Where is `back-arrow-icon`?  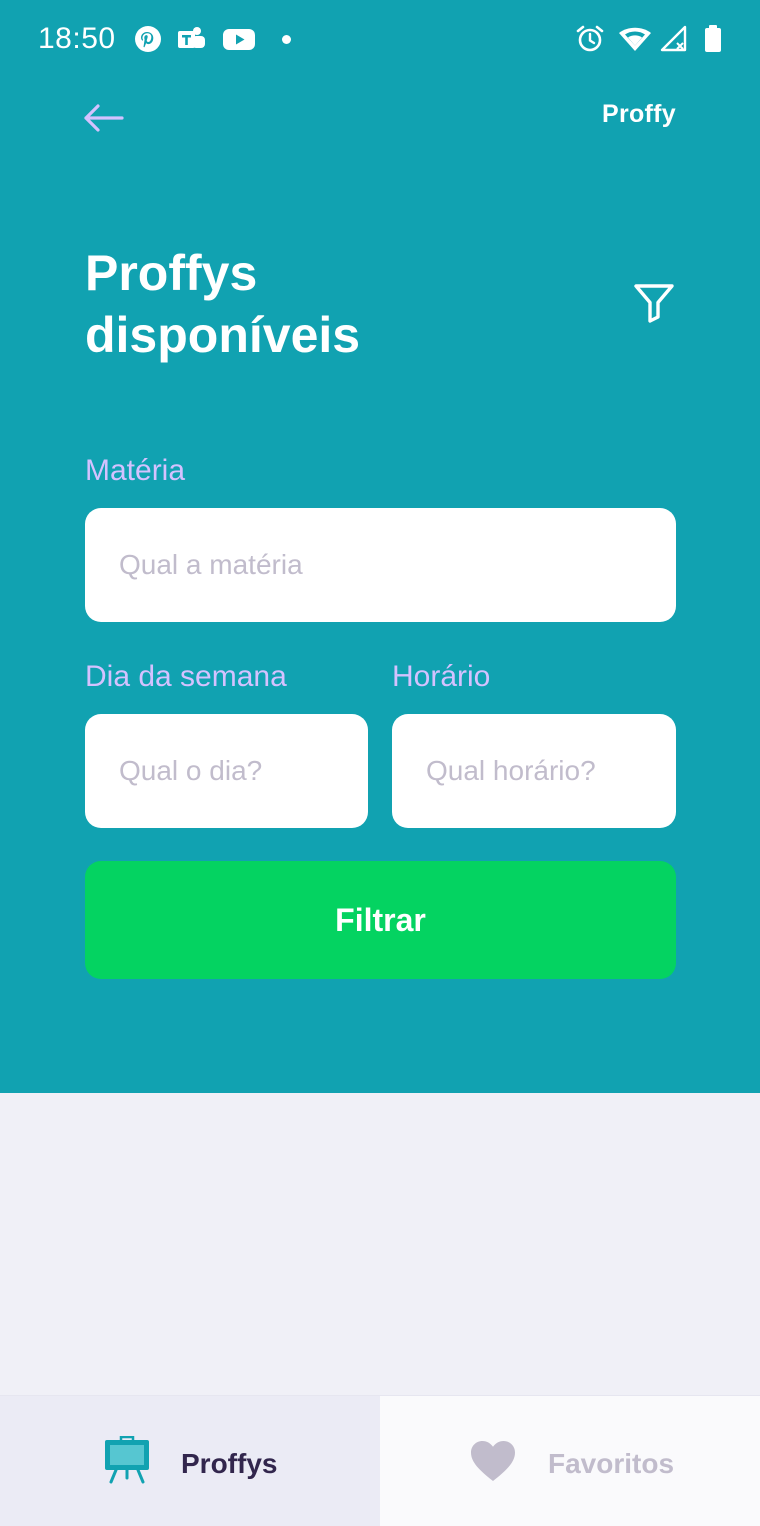 back-arrow-icon is located at coordinates (104, 118).